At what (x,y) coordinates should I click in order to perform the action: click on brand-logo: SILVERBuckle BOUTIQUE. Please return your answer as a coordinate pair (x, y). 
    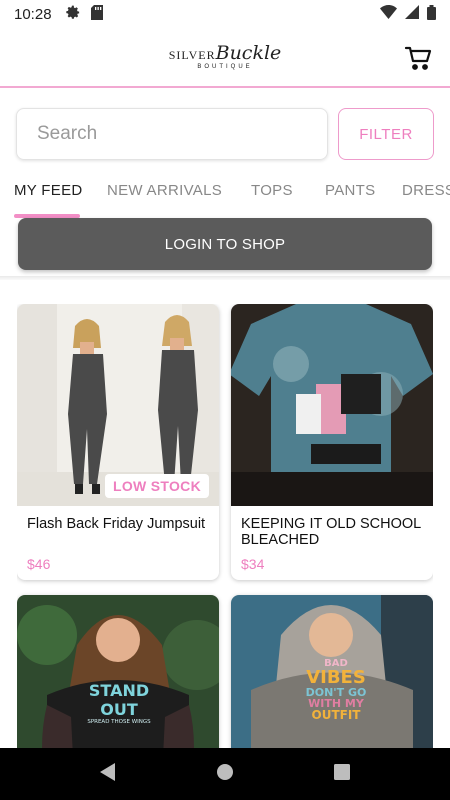
    Looking at the image, I should click on (225, 56).